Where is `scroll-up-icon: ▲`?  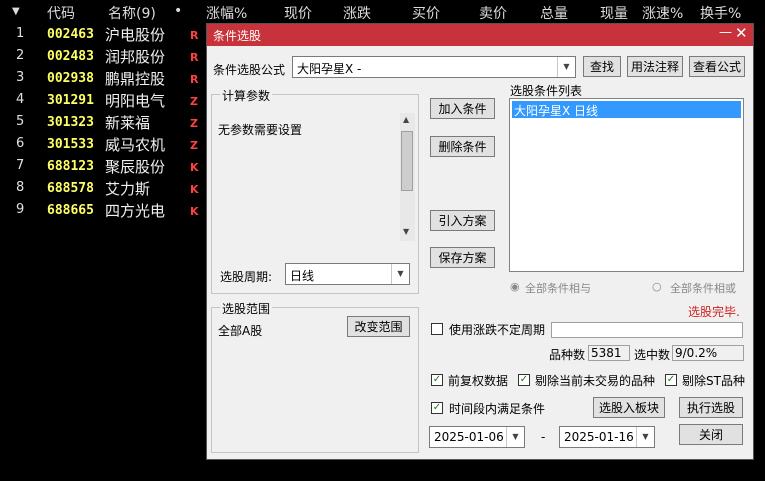 scroll-up-icon: ▲ is located at coordinates (406, 119).